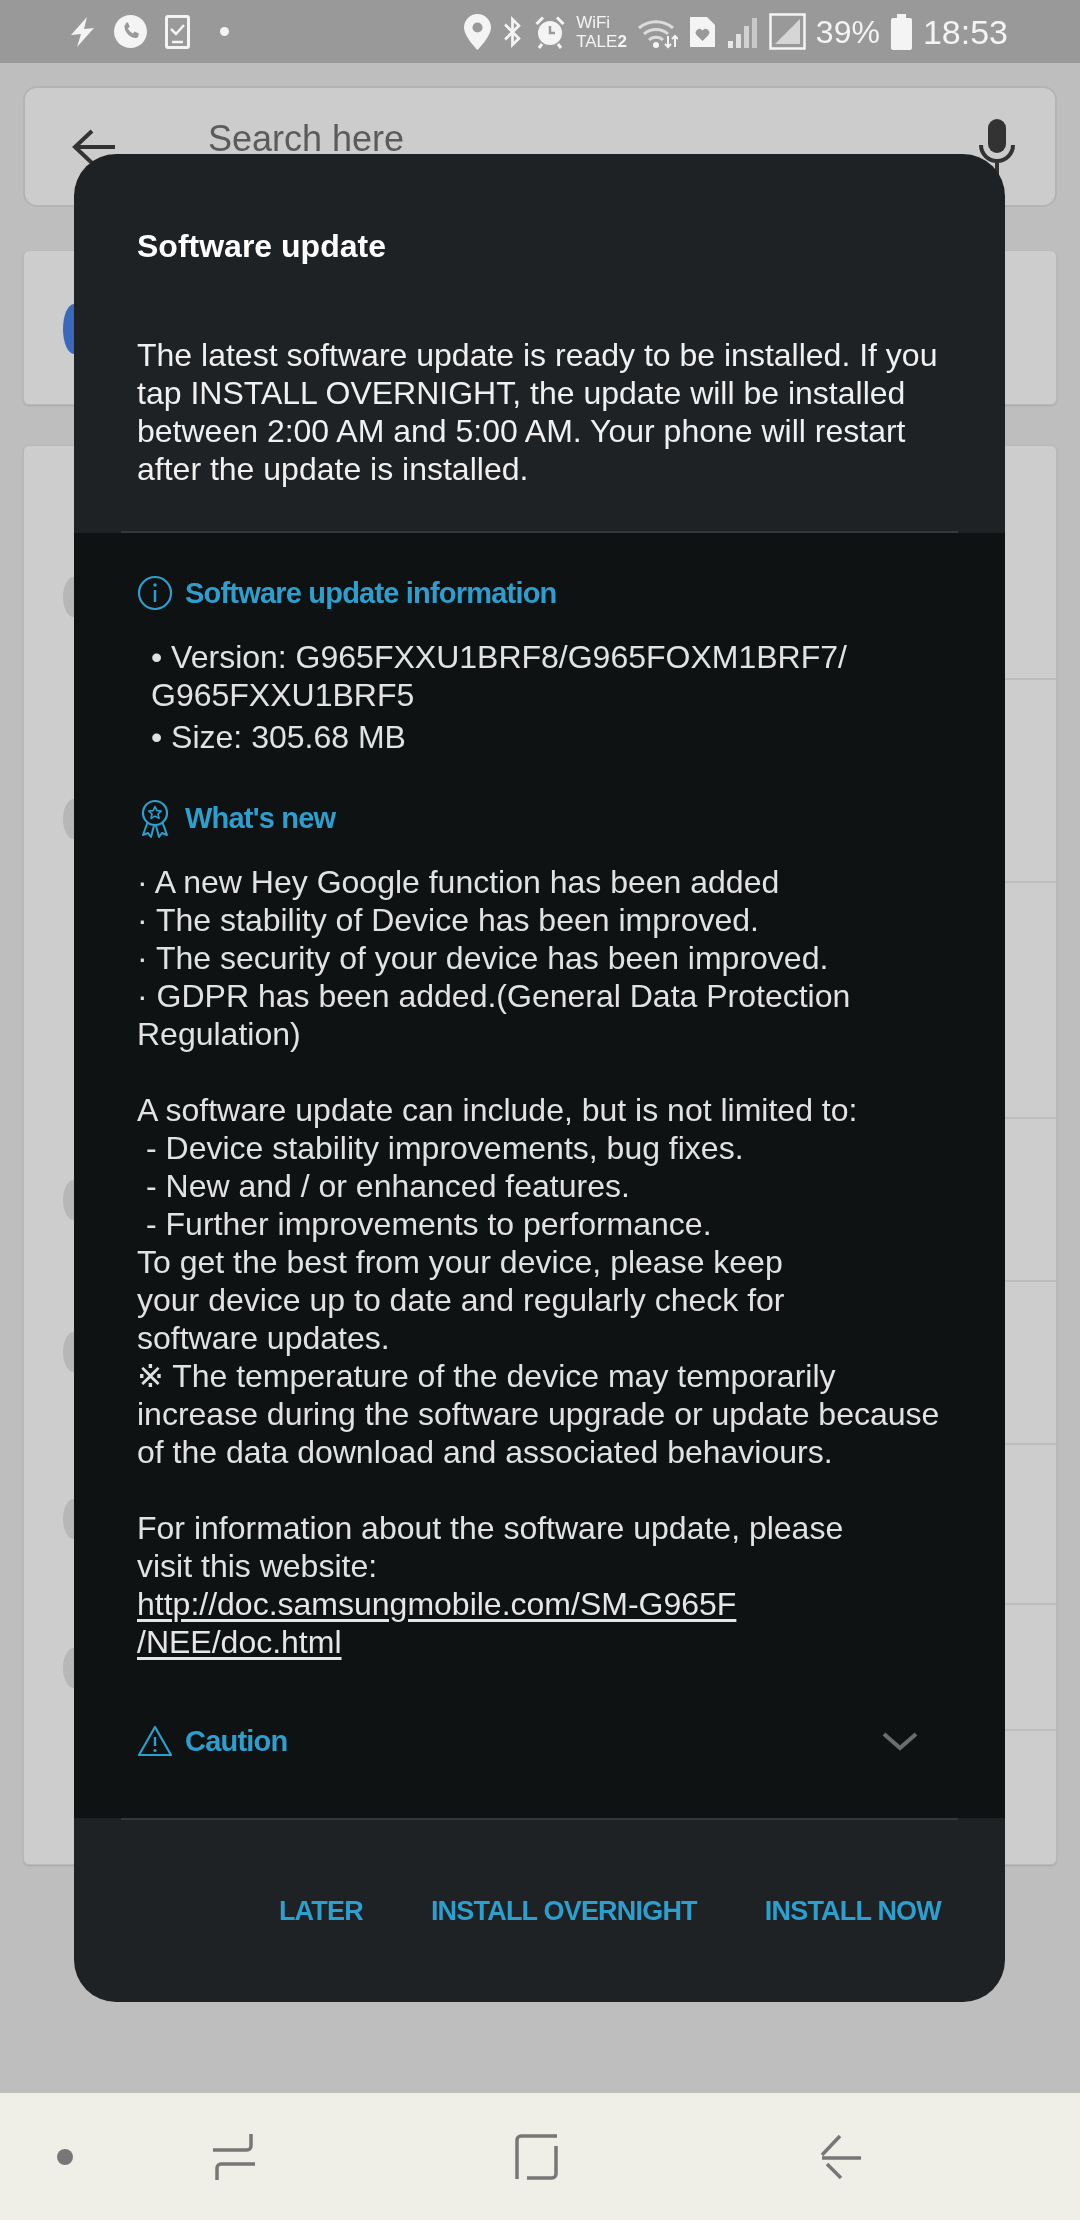 This screenshot has height=2220, width=1080. Describe the element at coordinates (852, 1911) in the screenshot. I see `dialog-button: INSTALL NOW` at that location.